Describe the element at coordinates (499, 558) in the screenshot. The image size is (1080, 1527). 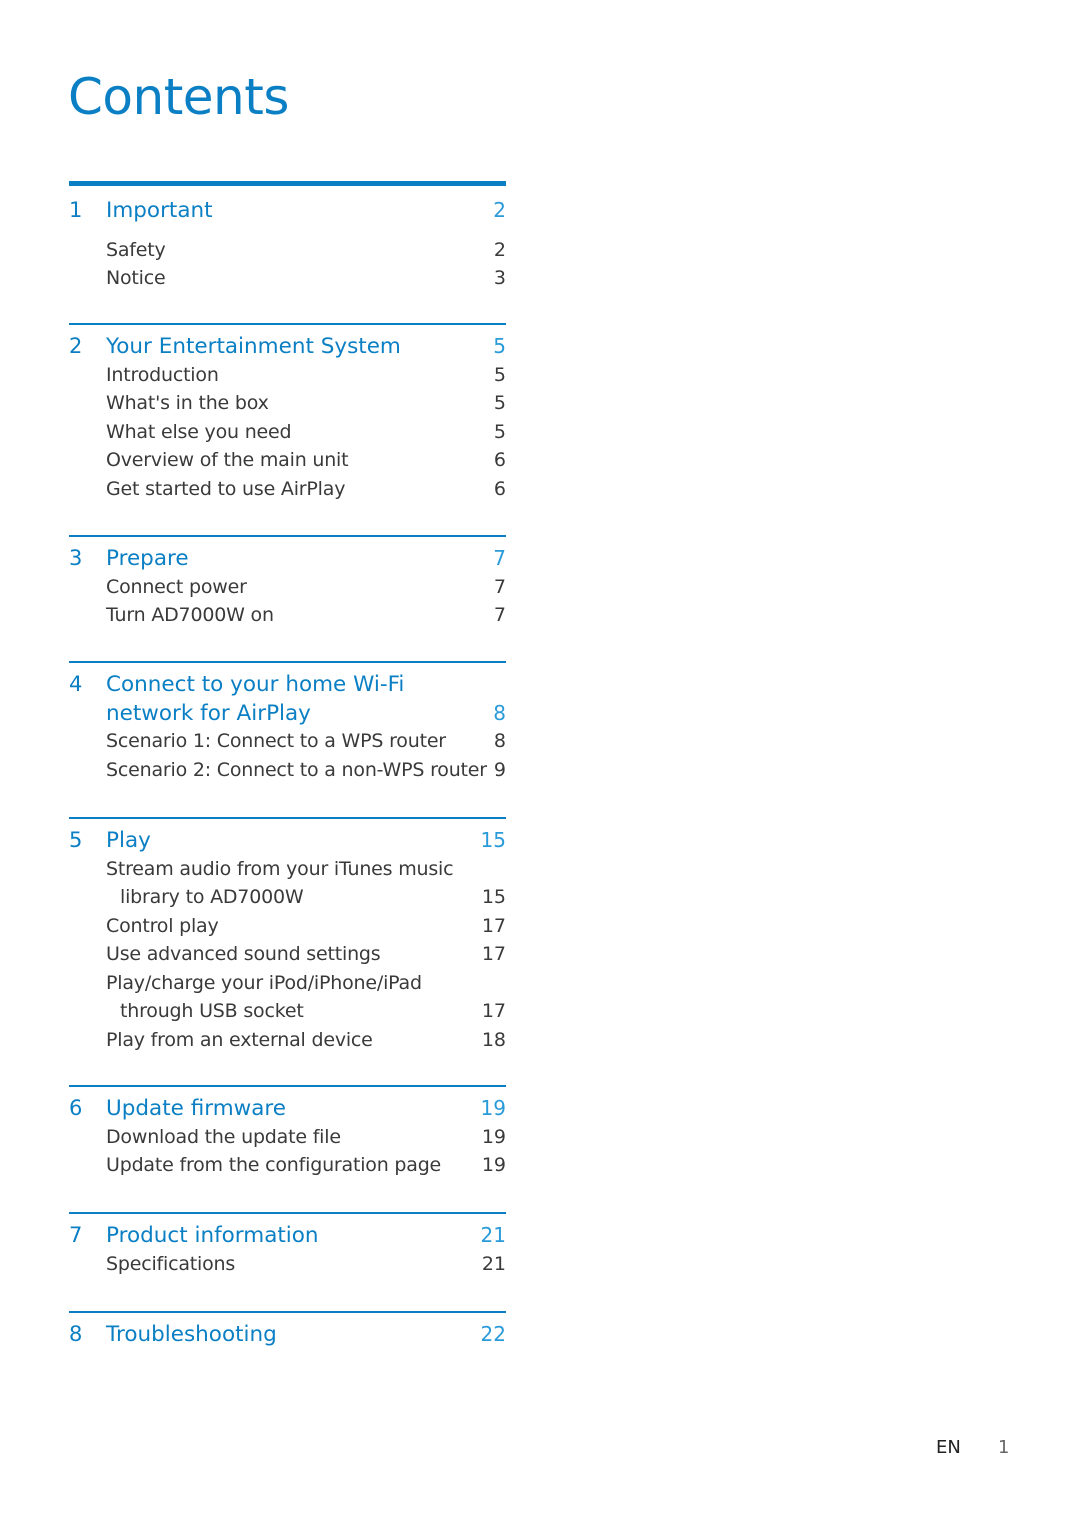
I see `chapter-page-number: 7` at that location.